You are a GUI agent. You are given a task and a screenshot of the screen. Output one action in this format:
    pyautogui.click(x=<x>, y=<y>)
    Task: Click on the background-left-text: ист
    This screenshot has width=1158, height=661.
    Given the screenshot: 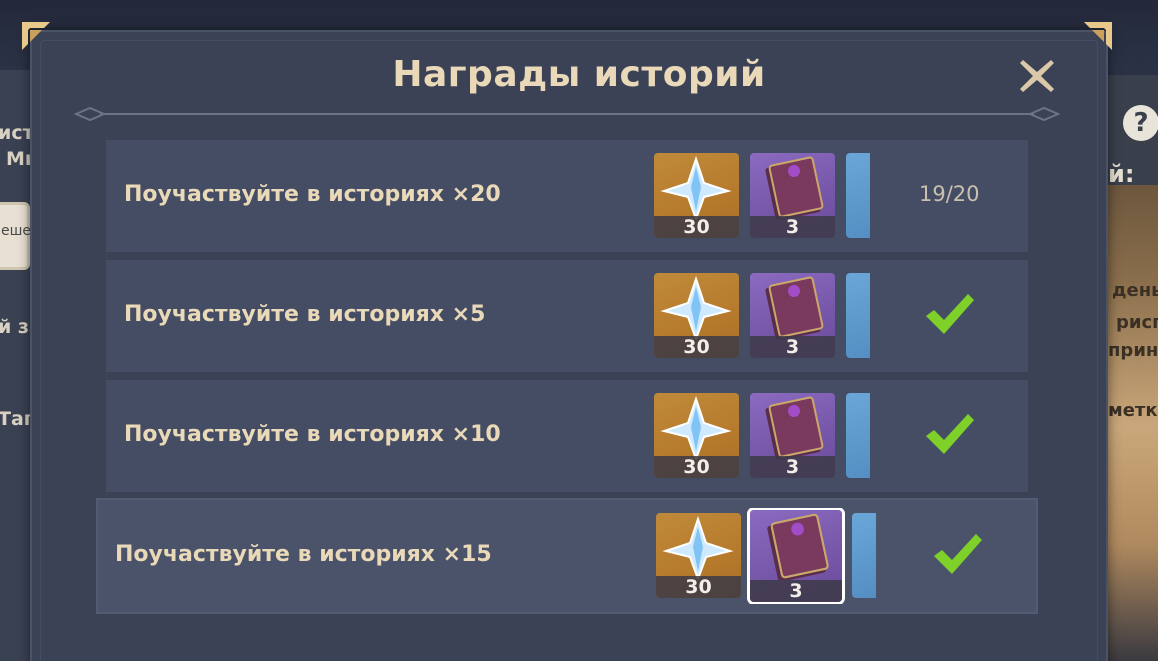 What is the action you would take?
    pyautogui.click(x=17, y=133)
    